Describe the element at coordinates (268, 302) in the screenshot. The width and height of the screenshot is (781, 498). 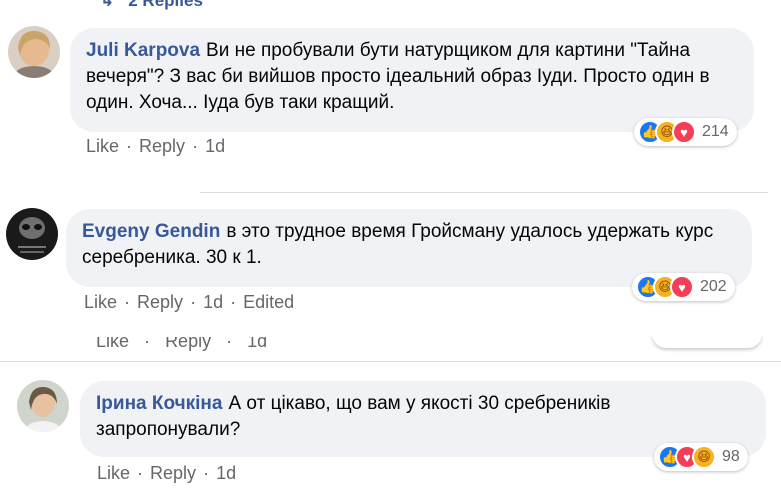
I see `edited-label: Edited` at that location.